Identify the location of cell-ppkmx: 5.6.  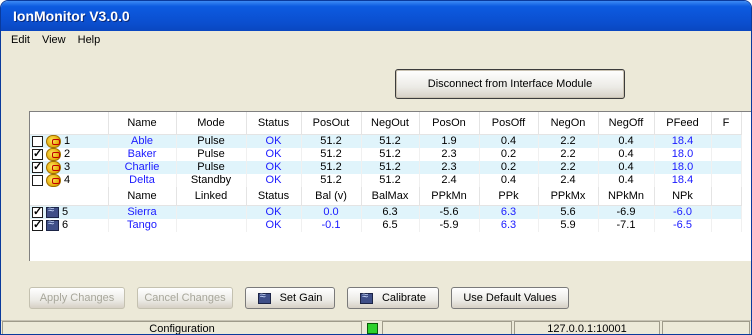
(568, 212).